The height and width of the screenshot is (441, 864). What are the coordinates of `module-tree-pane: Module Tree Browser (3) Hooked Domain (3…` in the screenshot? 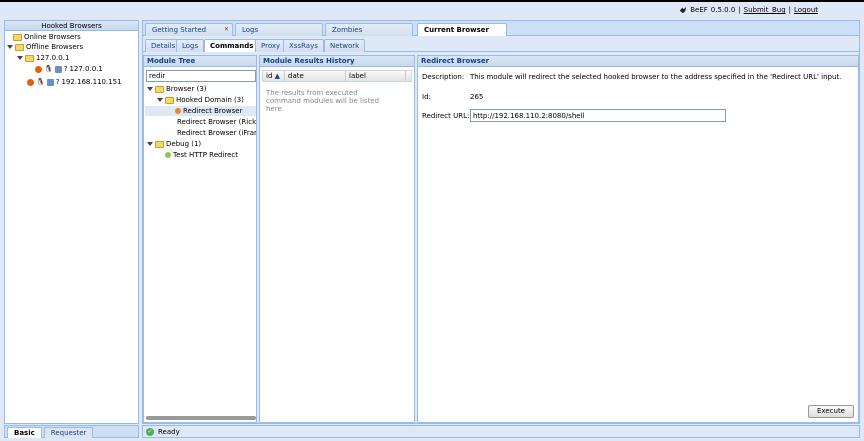 It's located at (200, 239).